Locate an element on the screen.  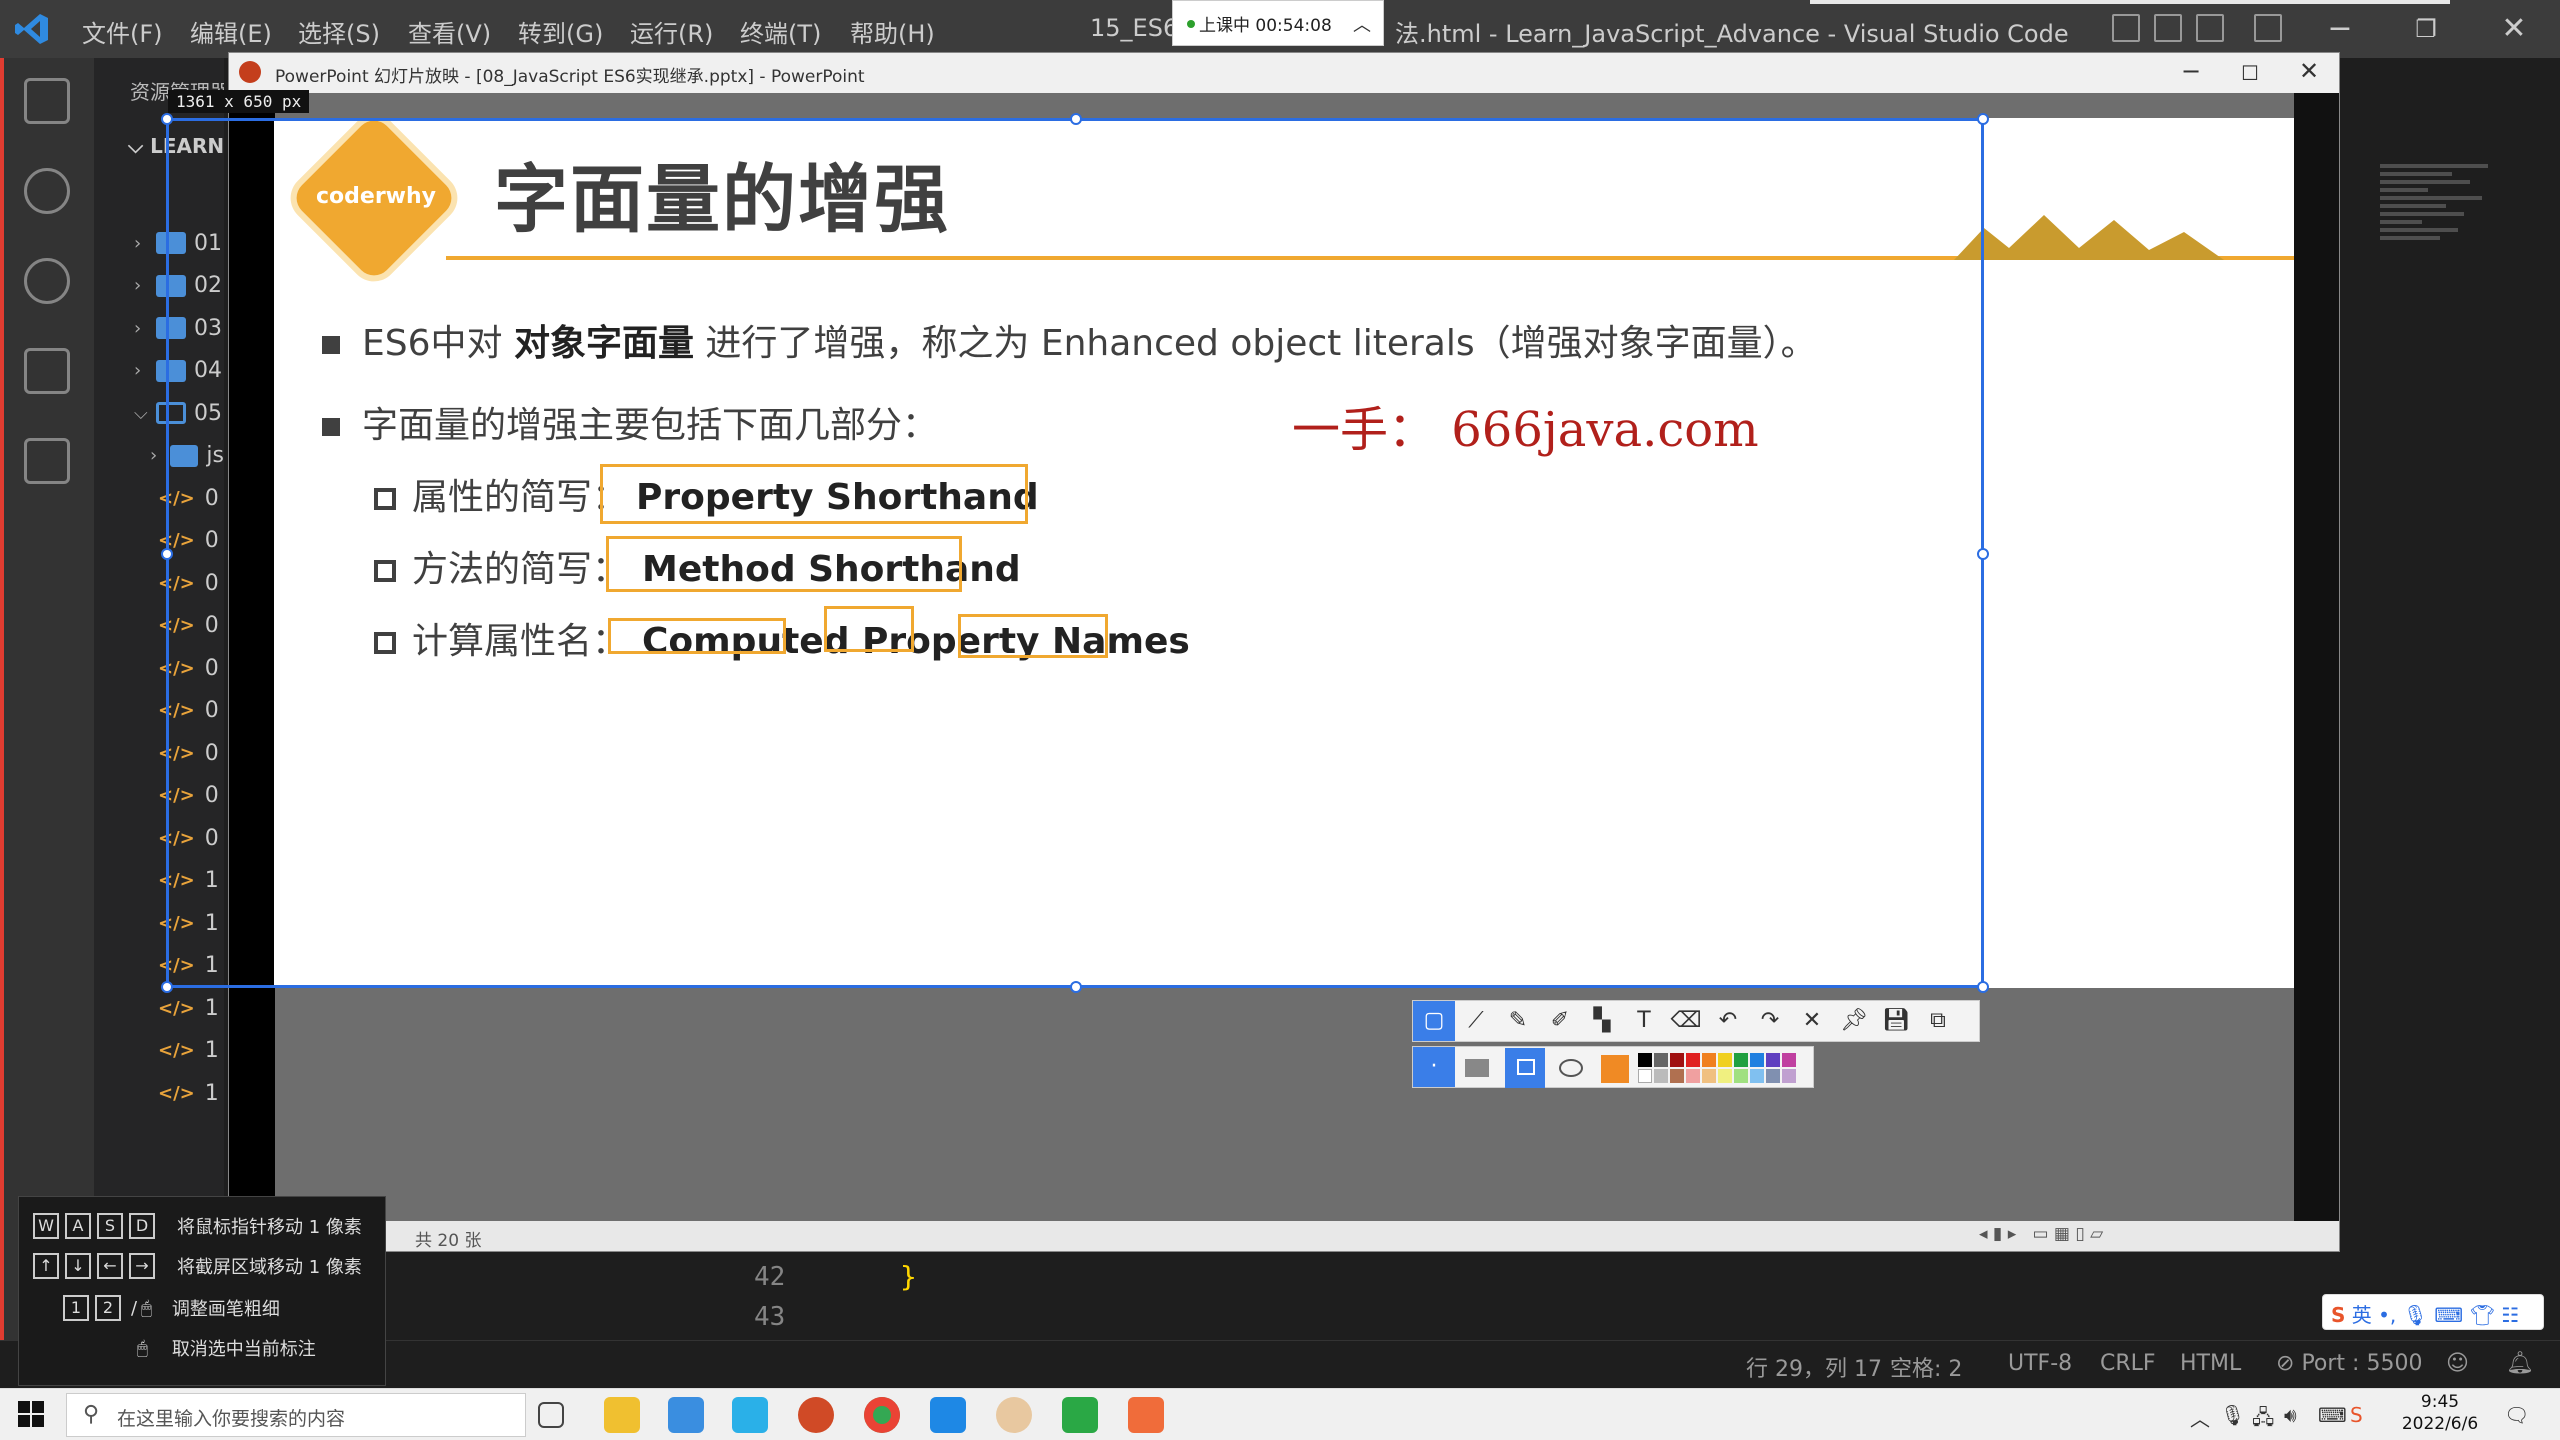
task-view-icon is located at coordinates (551, 1415).